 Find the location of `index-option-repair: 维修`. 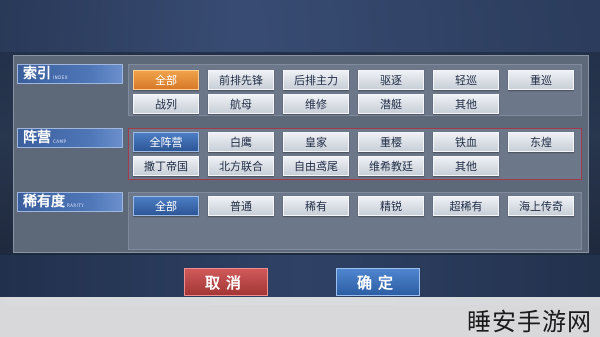

index-option-repair: 维修 is located at coordinates (316, 104).